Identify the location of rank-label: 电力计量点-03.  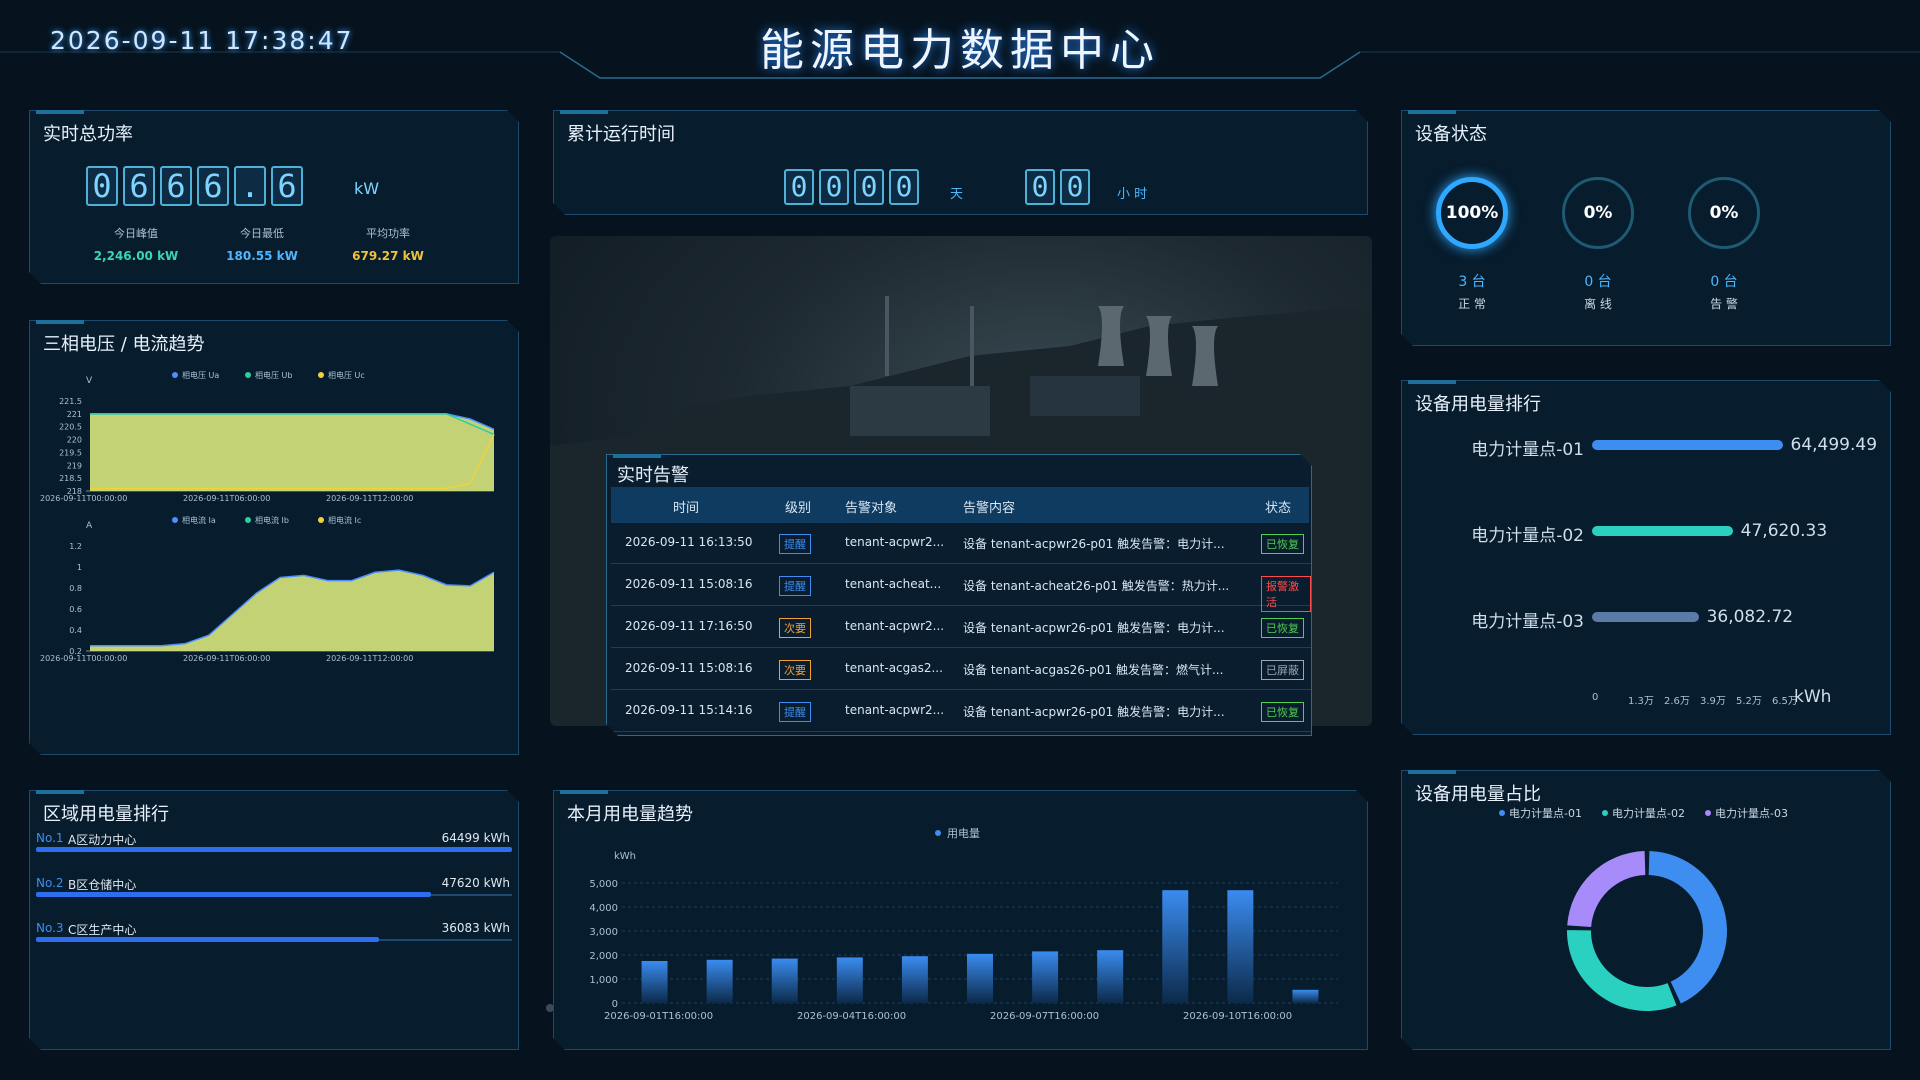
(1527, 622).